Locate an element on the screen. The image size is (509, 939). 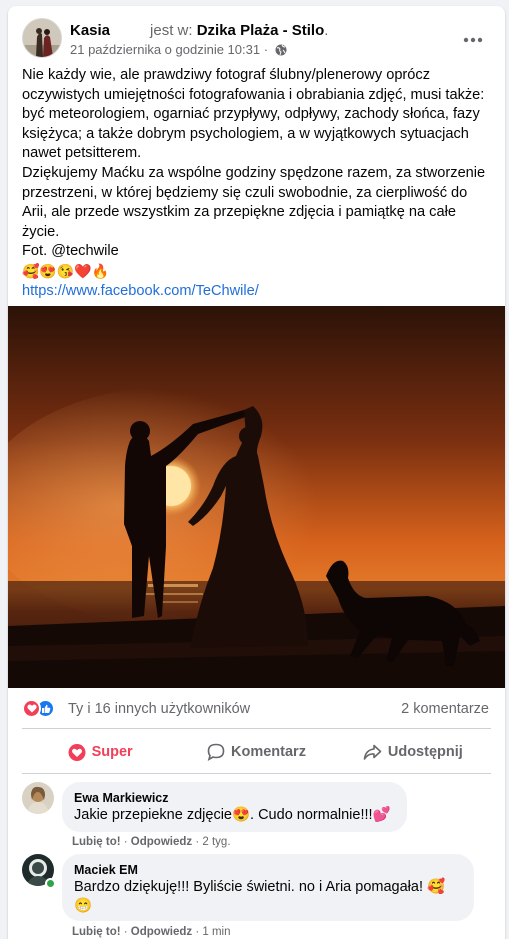
post-emojis: 🥰😍😘❤️🔥 is located at coordinates (66, 270).